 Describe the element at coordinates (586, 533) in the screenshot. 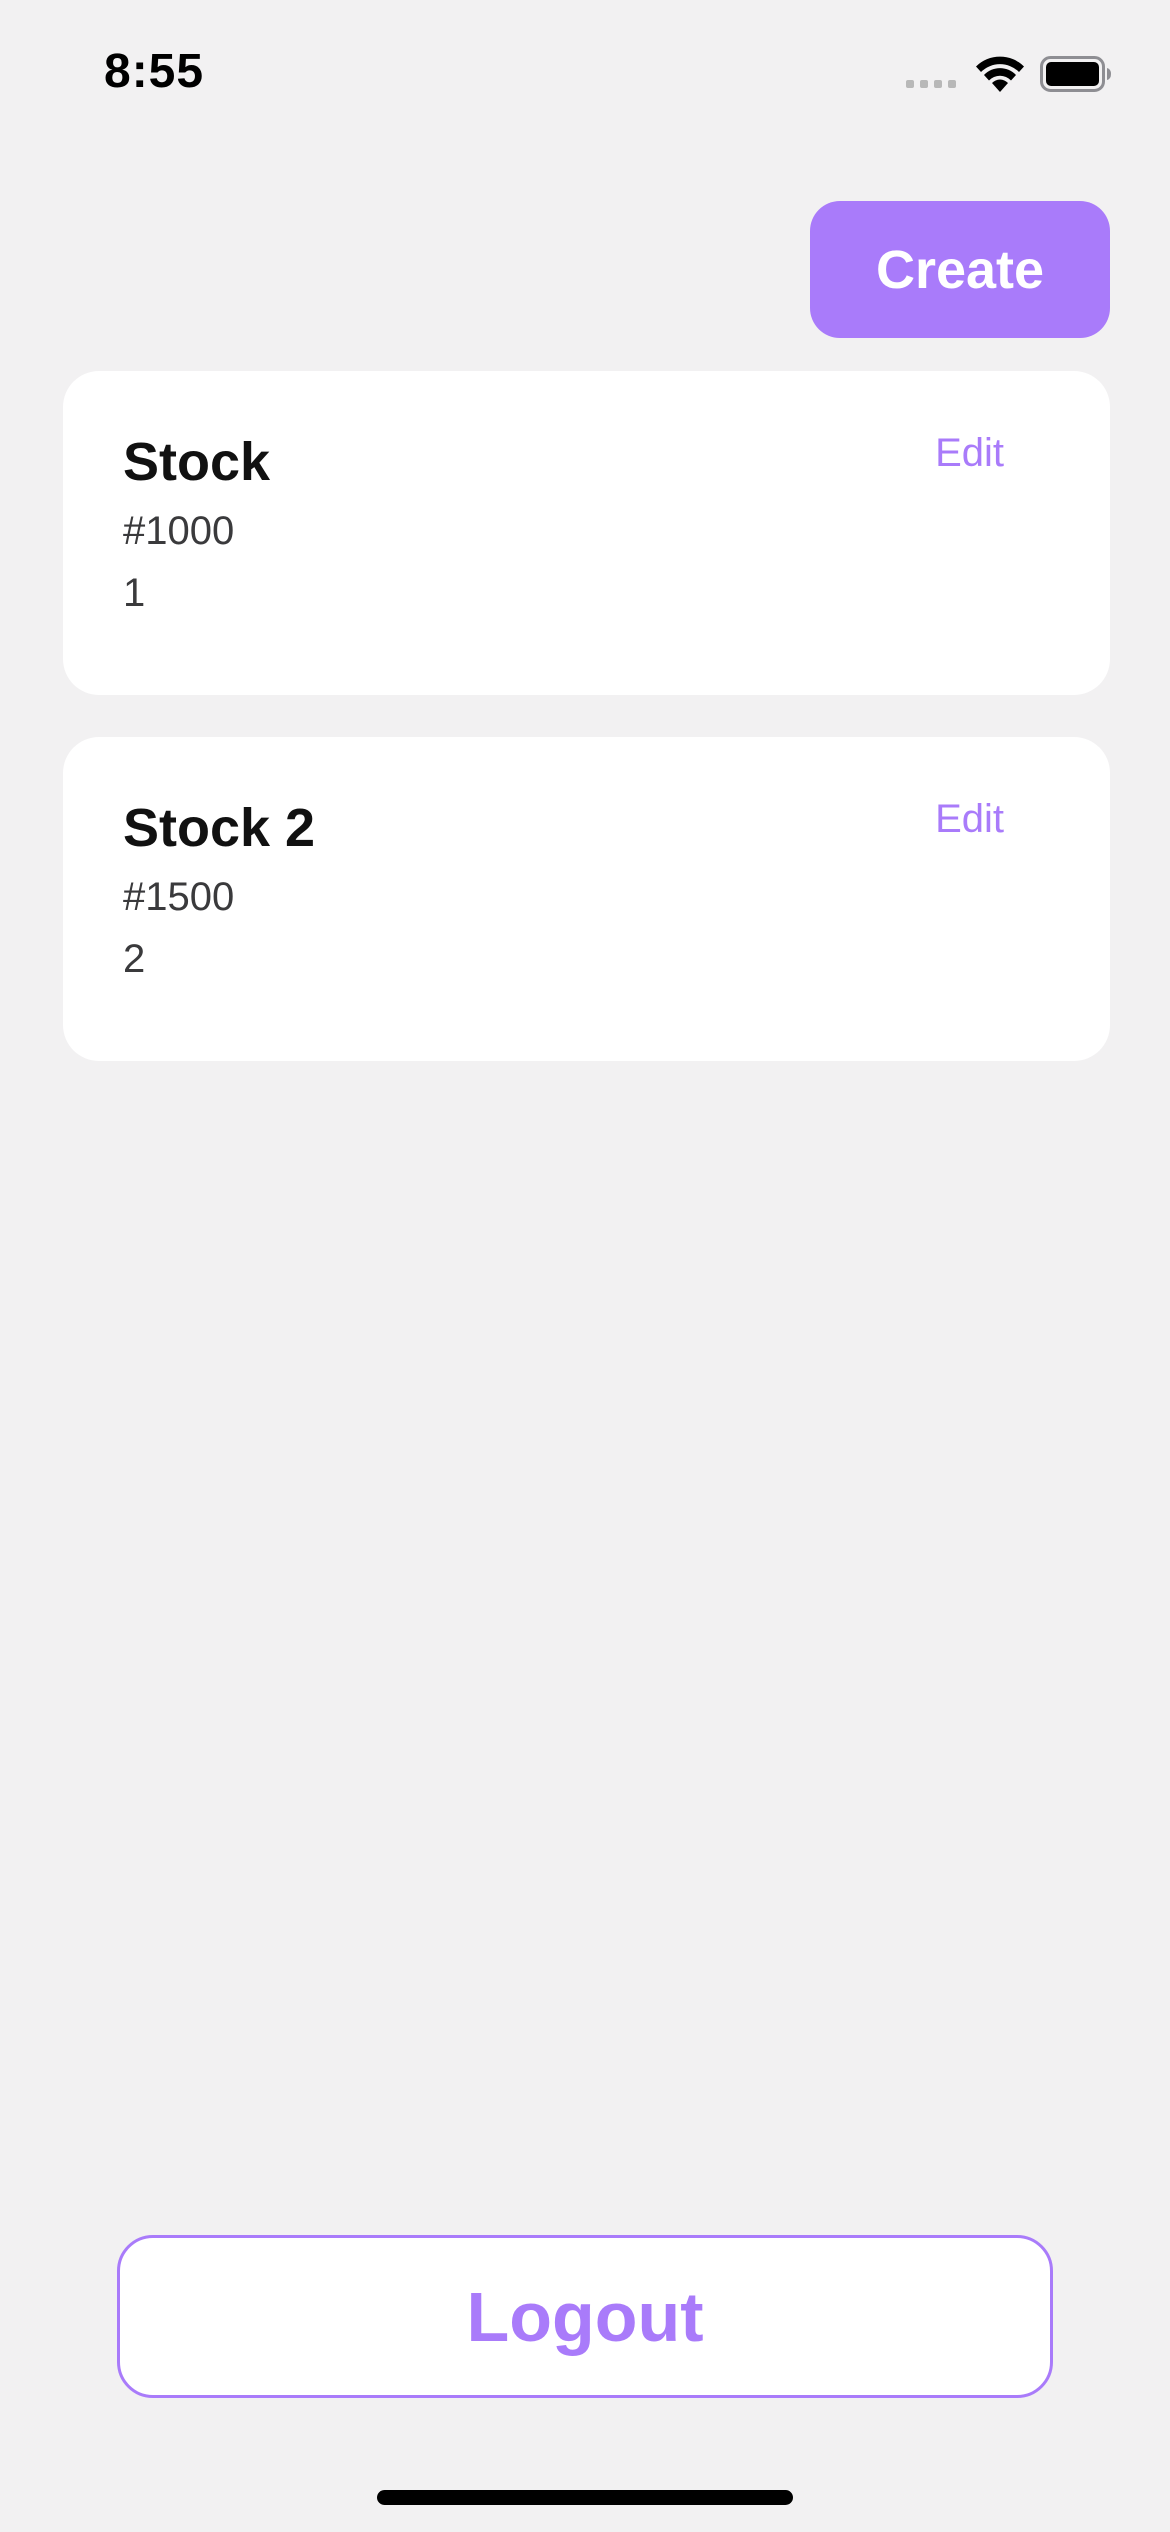

I see `stock-card: Stock #1000 1 Edit` at that location.